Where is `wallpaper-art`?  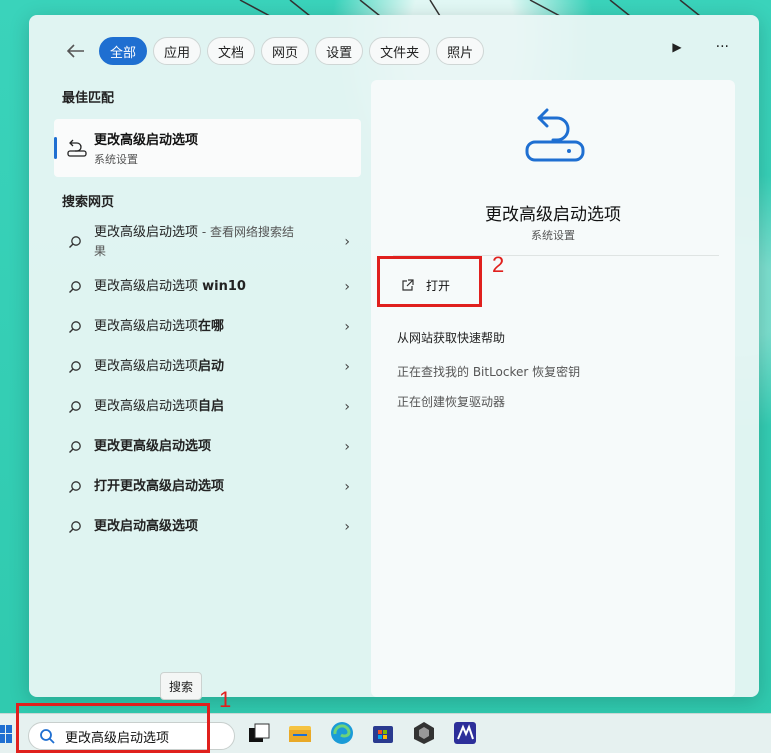 wallpaper-art is located at coordinates (470, 8).